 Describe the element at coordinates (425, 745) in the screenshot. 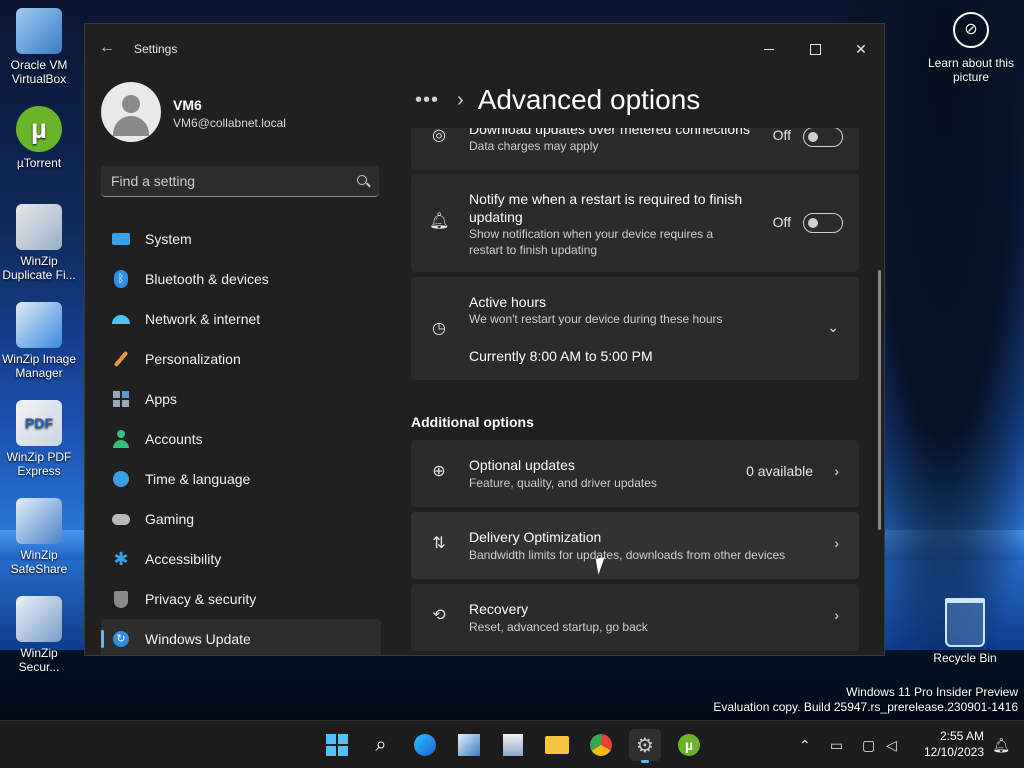

I see `edge-icon` at that location.